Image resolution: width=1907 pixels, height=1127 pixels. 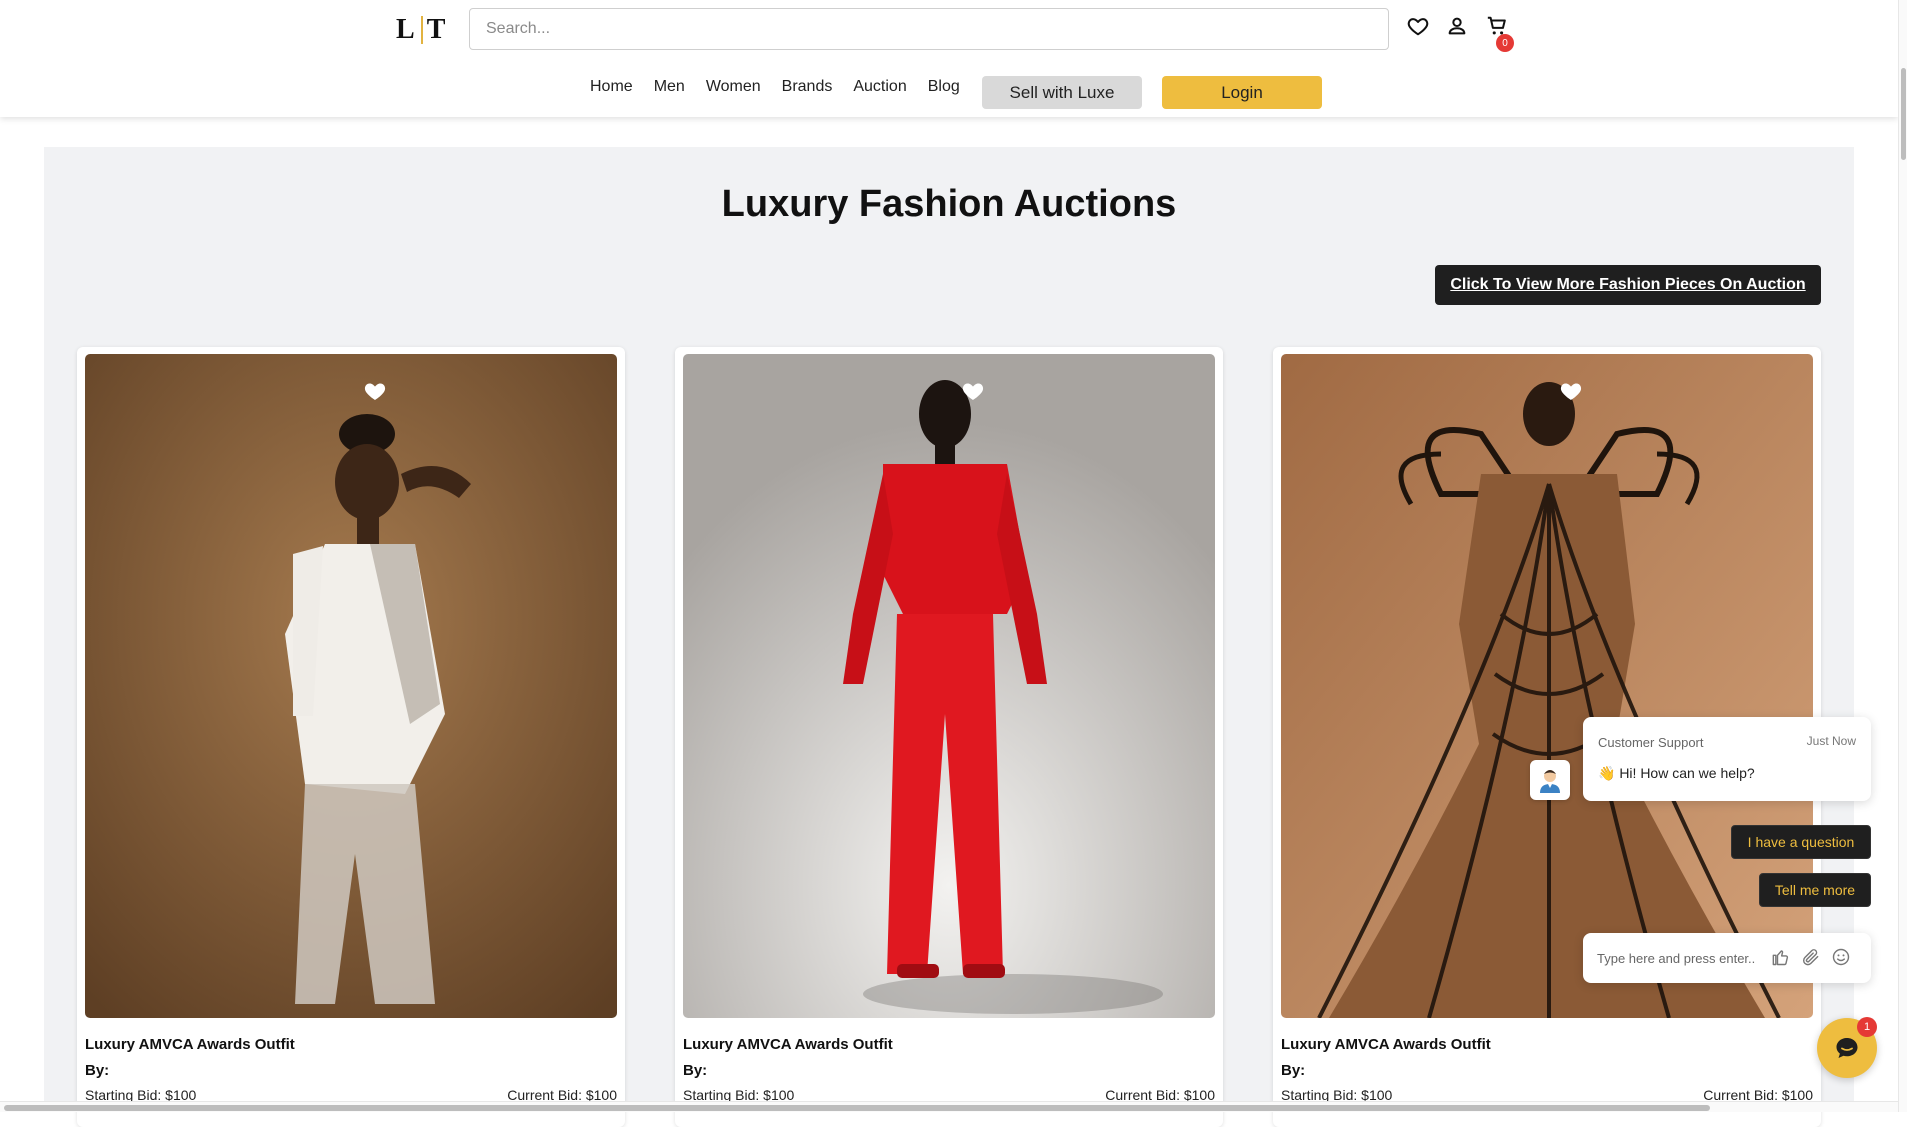 What do you see at coordinates (1062, 92) in the screenshot?
I see `sell-with-luxe-button: Sell with Luxe` at bounding box center [1062, 92].